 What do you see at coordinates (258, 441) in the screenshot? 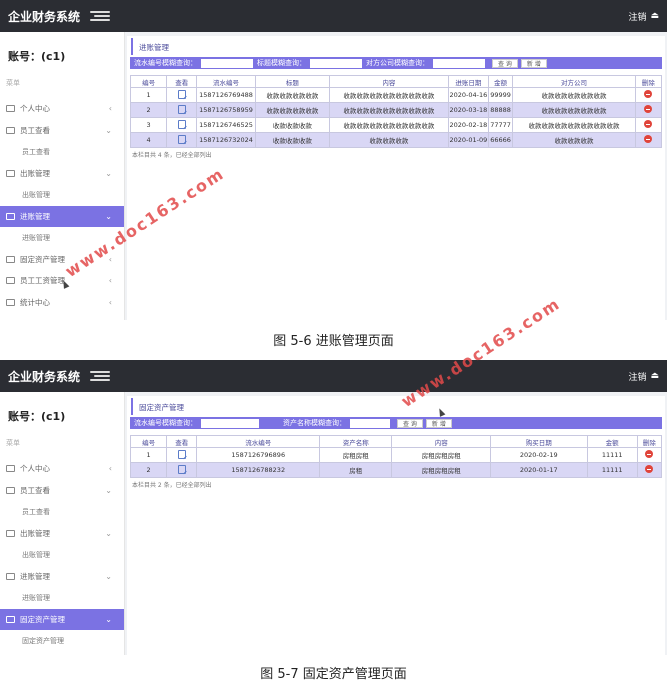
I see `column-header: 流水编号` at bounding box center [258, 441].